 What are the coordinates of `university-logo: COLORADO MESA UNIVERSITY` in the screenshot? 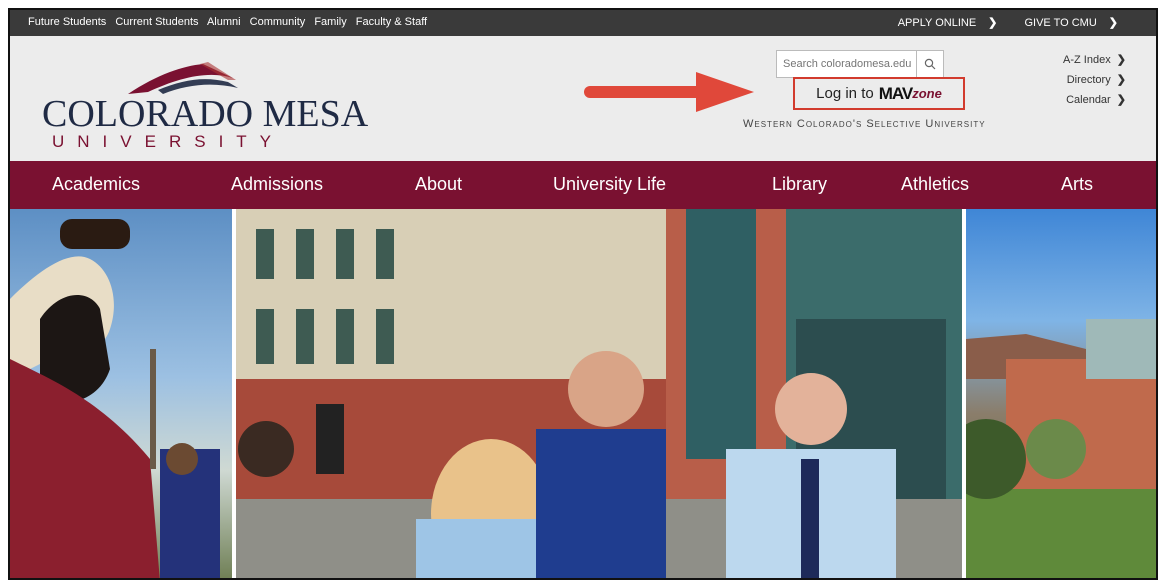 It's located at (204, 105).